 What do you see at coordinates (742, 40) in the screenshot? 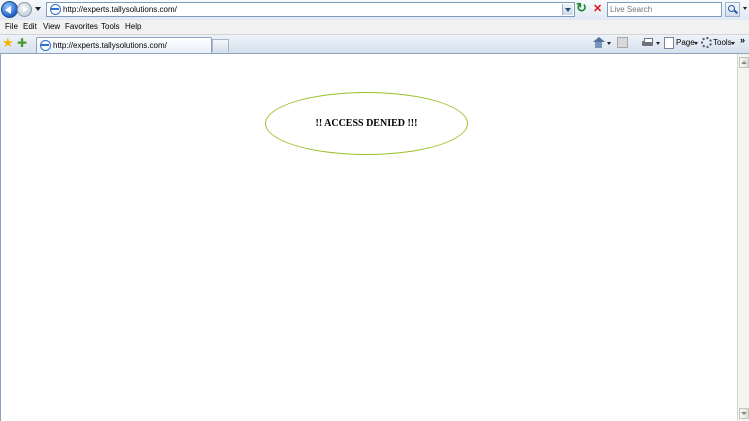
I see `toolbar-overflow-chevron: »` at bounding box center [742, 40].